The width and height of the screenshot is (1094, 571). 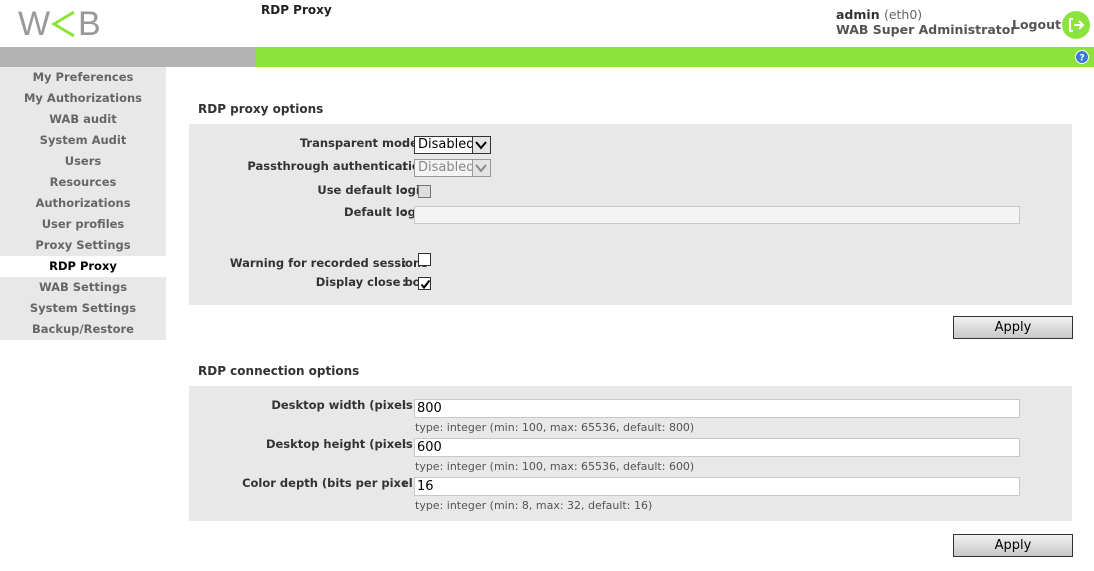 I want to click on sidebar-item-rdp-proxy: RDP Proxy, so click(x=83, y=266).